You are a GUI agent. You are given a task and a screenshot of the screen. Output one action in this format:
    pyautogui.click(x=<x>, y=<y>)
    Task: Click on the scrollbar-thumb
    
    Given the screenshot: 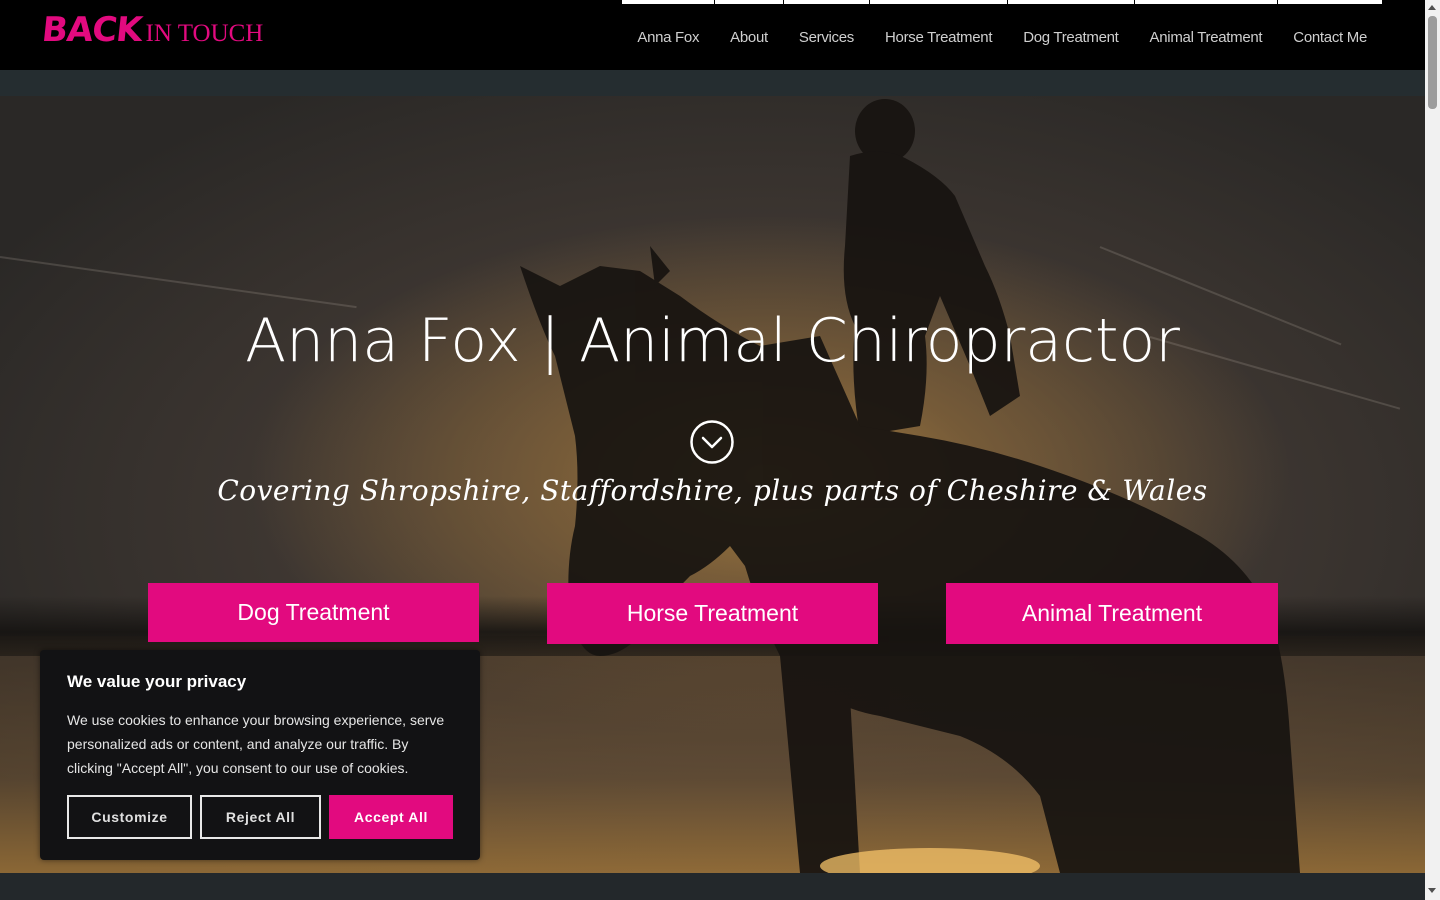 What is the action you would take?
    pyautogui.click(x=1432, y=62)
    